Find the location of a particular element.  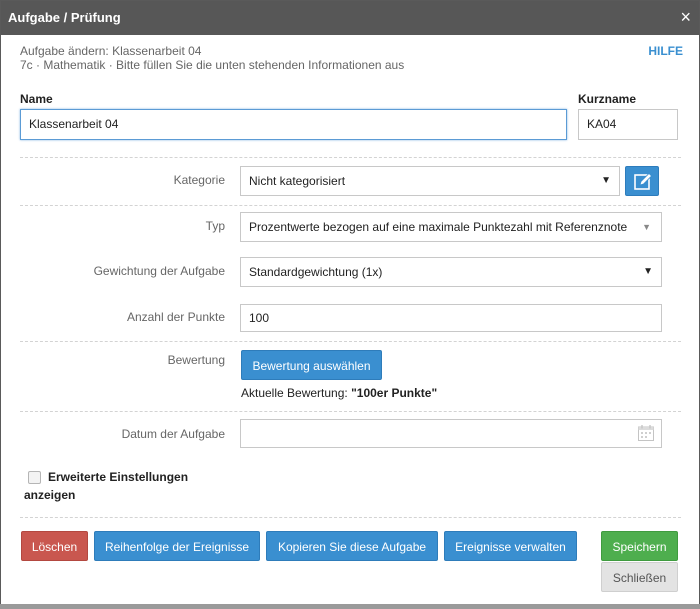

advanced-settings-checkbox is located at coordinates (34, 477).